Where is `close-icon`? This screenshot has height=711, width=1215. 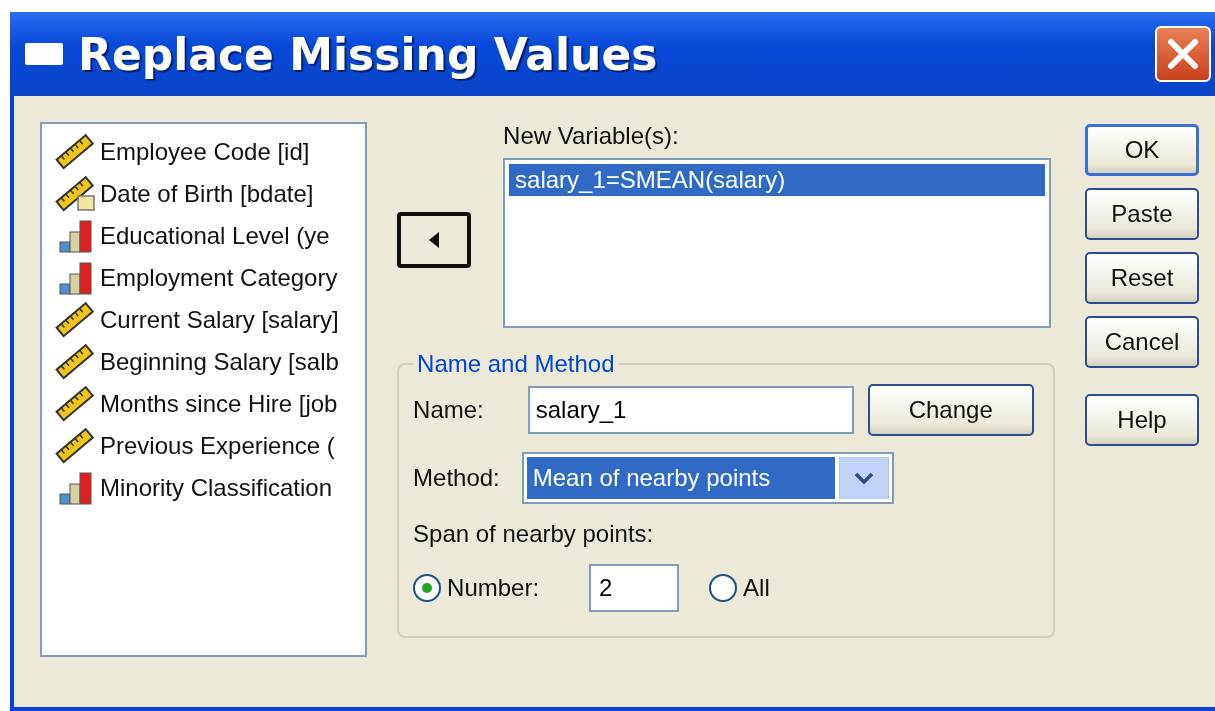
close-icon is located at coordinates (1183, 54).